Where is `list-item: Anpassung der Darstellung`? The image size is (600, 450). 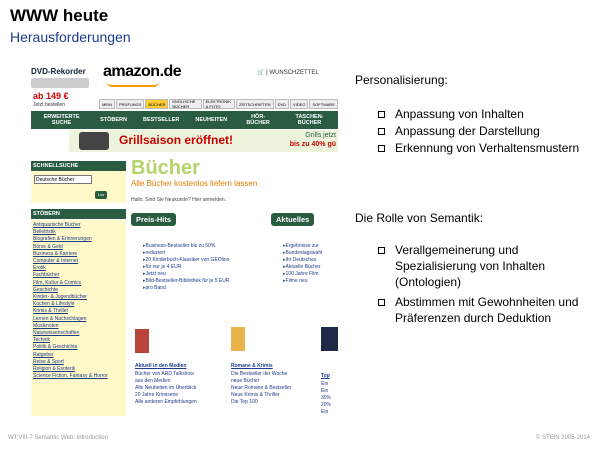
list-item: Anpassung der Darstellung is located at coordinates (485, 131).